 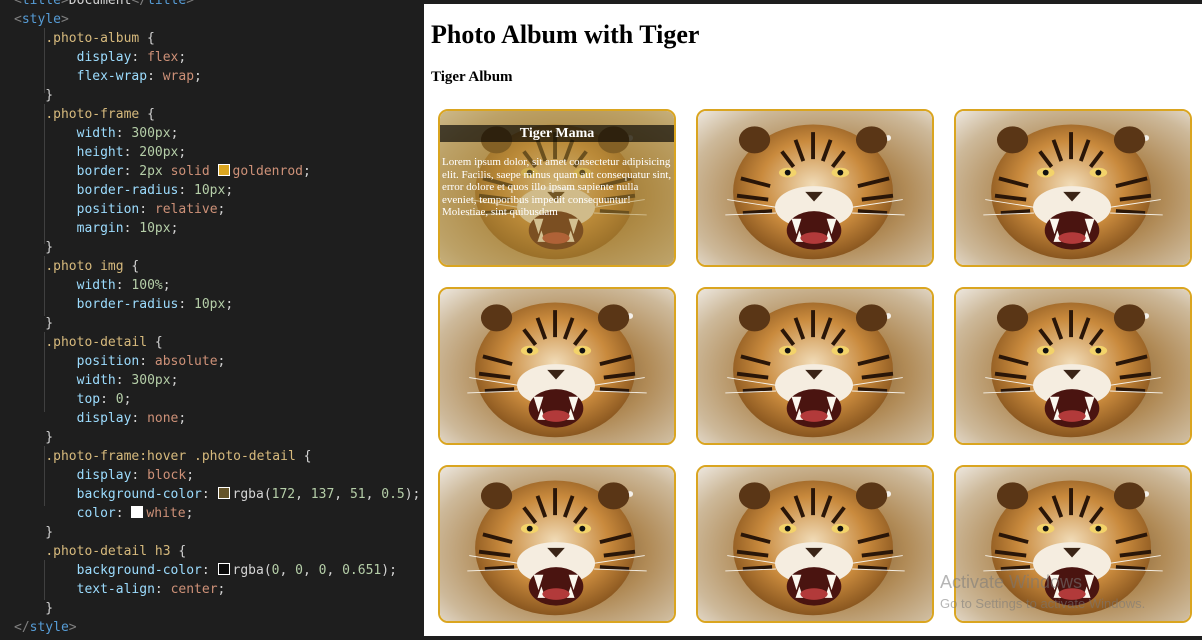 What do you see at coordinates (96, 513) in the screenshot?
I see `code-token: color` at bounding box center [96, 513].